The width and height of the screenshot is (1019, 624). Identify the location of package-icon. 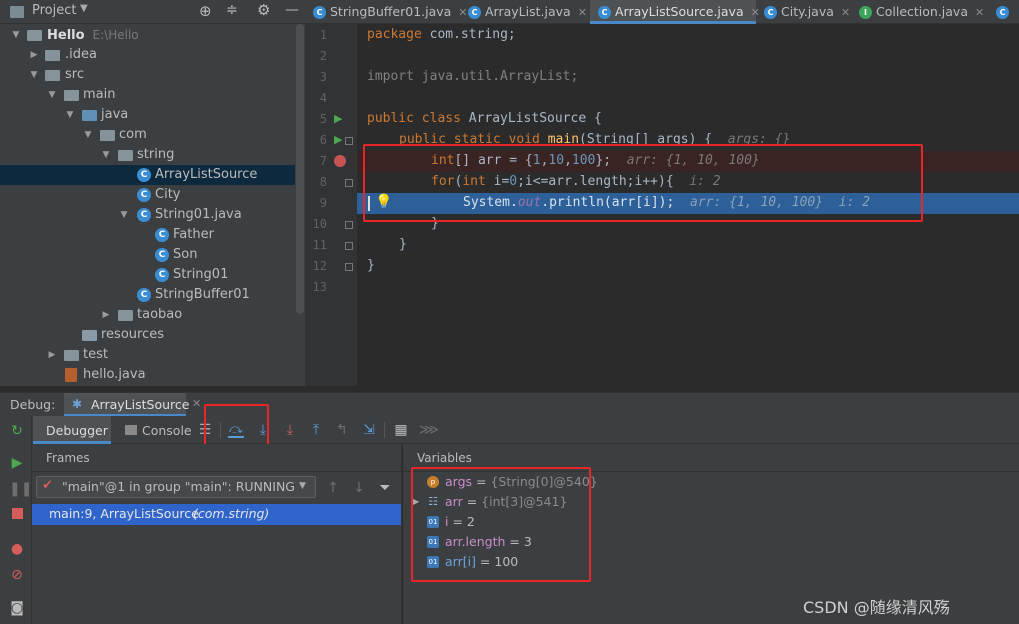
(125, 155).